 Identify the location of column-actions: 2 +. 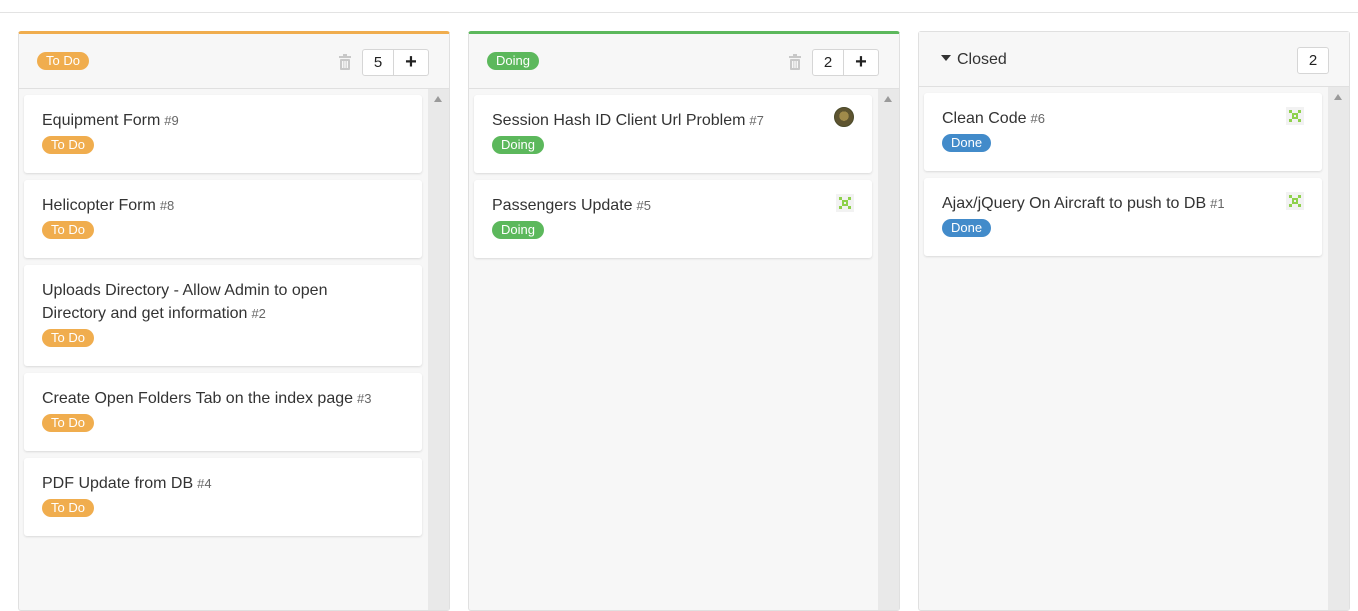
(845, 62).